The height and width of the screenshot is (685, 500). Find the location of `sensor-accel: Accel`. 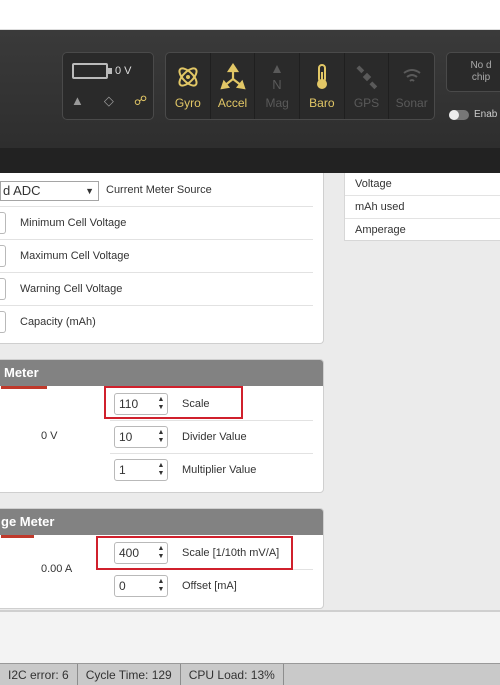

sensor-accel: Accel is located at coordinates (233, 86).